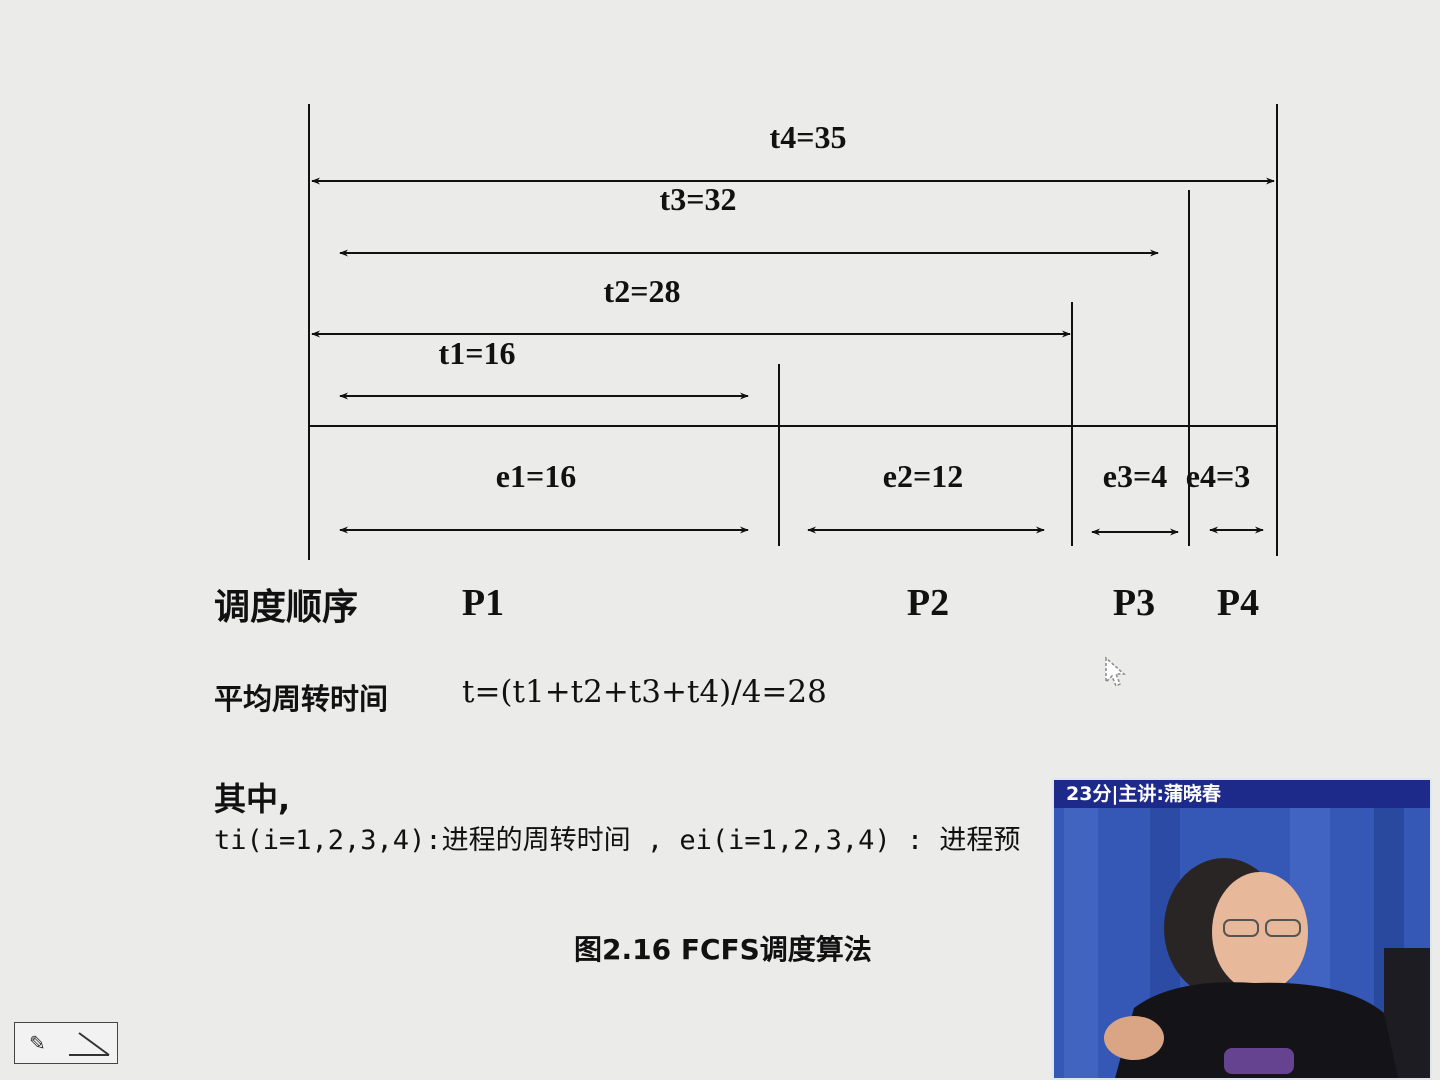  I want to click on pointer-icon, so click(1115, 672).